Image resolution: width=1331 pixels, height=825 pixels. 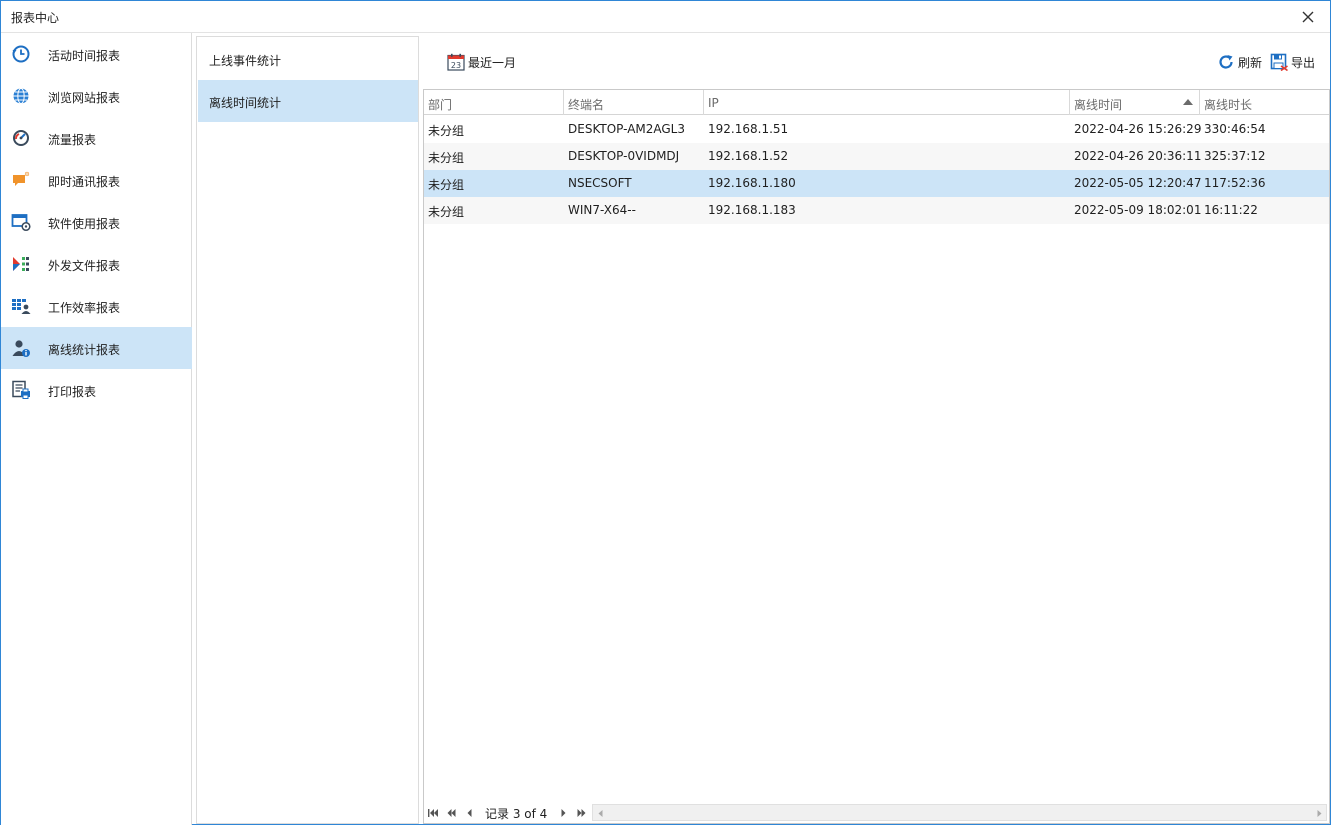 I want to click on nav-item-web-browsing: 浏览网站报表, so click(x=96, y=96).